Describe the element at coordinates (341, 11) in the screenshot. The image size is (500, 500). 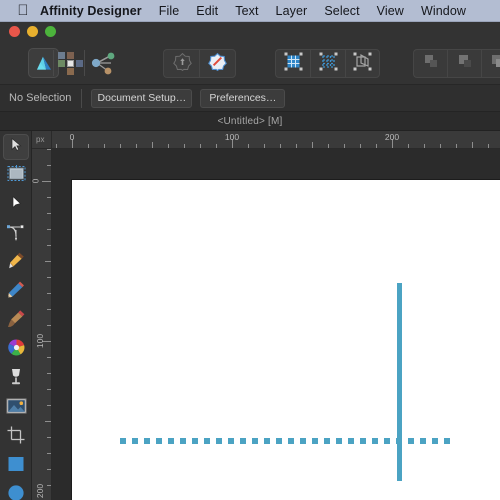
I see `menu-item-select: Select` at that location.